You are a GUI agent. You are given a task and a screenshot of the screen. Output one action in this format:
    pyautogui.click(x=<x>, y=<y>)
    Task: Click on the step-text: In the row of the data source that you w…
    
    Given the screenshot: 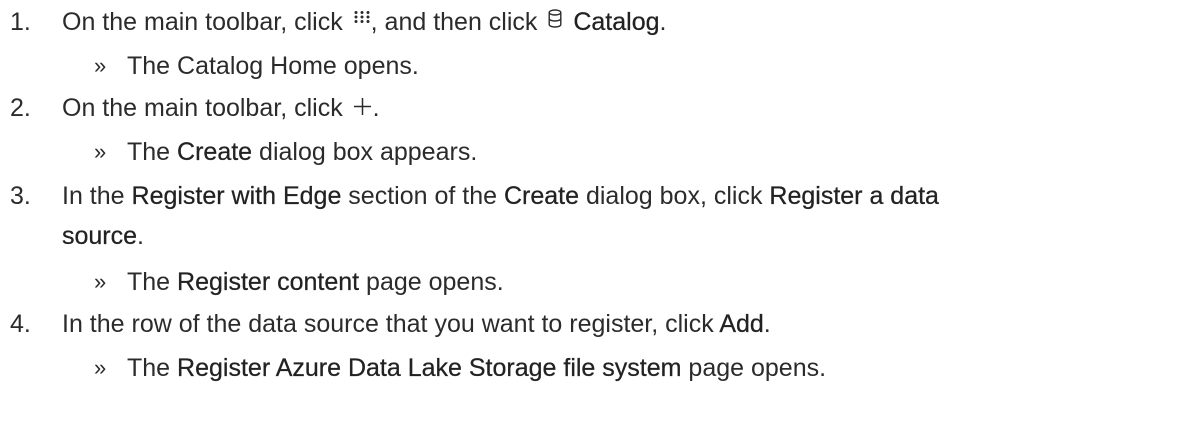 What is the action you would take?
    pyautogui.click(x=416, y=324)
    